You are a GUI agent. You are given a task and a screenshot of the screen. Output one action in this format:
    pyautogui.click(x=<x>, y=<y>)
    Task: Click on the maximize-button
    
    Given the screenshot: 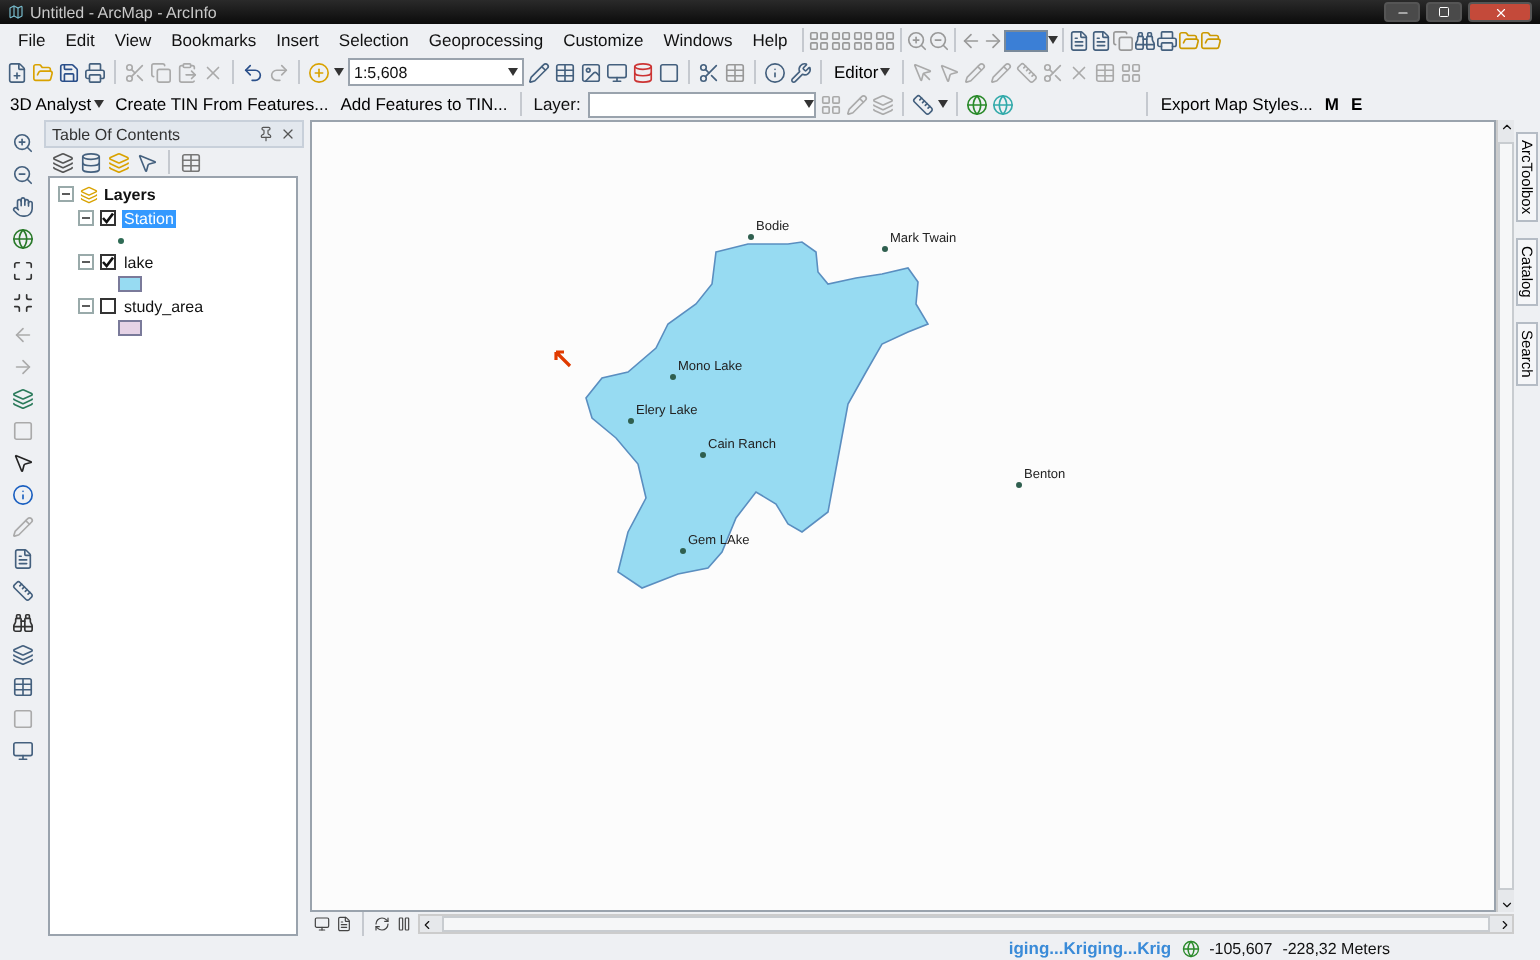 What is the action you would take?
    pyautogui.click(x=1444, y=12)
    